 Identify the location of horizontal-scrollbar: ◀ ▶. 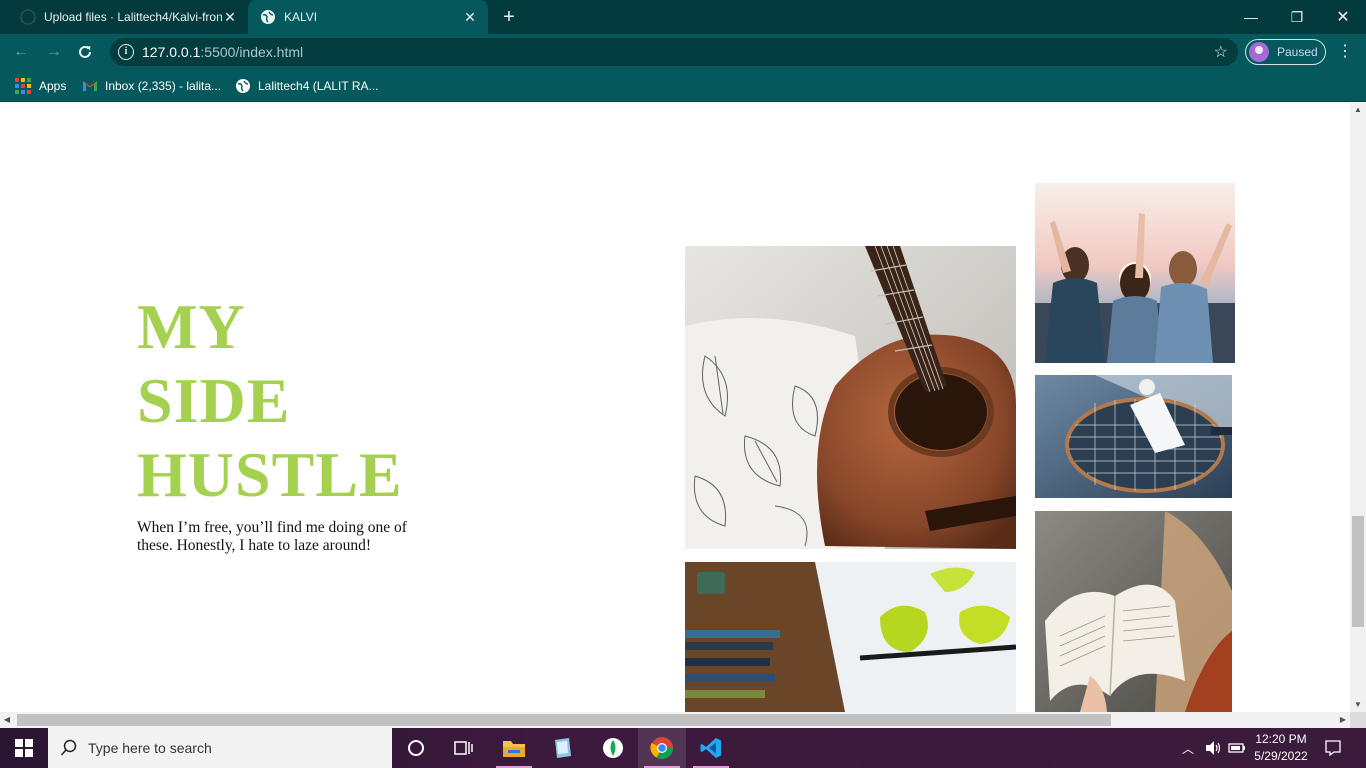
(675, 720).